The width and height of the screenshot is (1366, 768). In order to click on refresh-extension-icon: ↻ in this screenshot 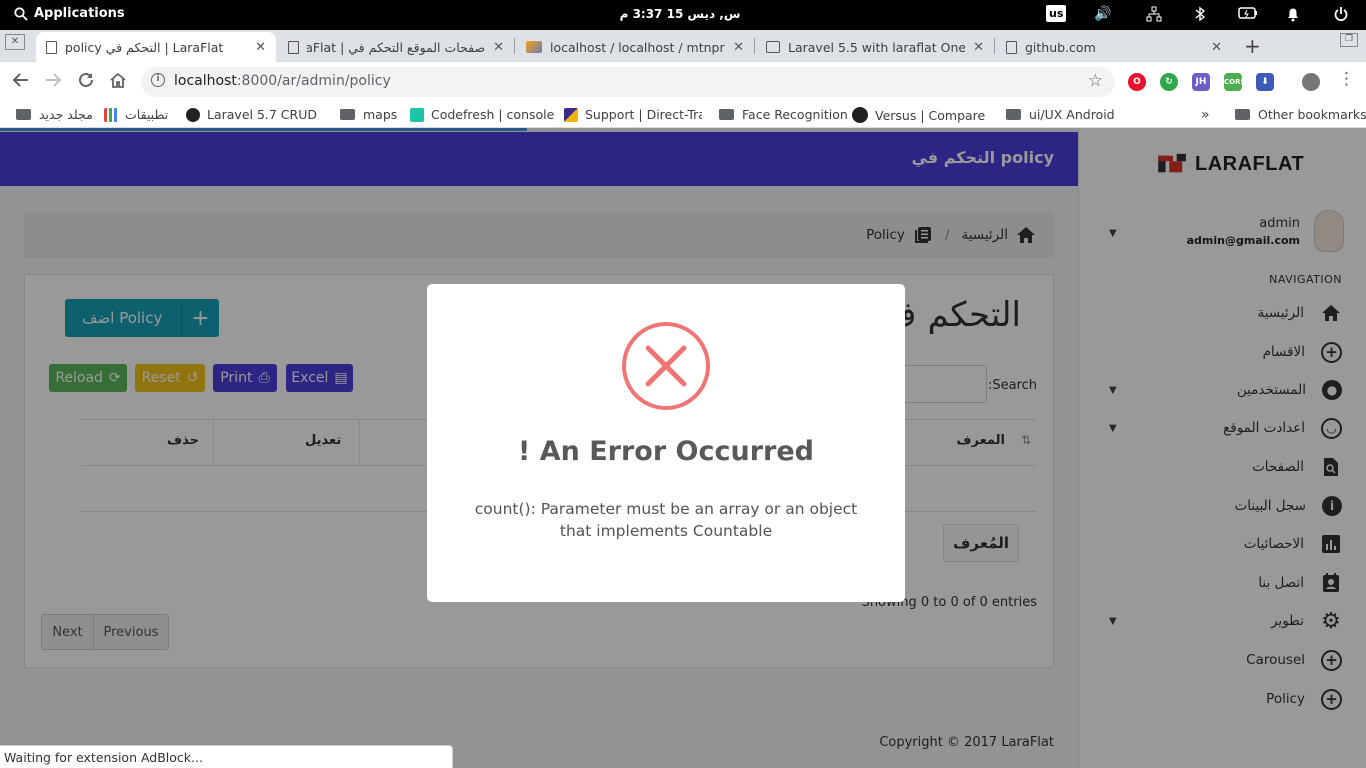, I will do `click(1169, 82)`.